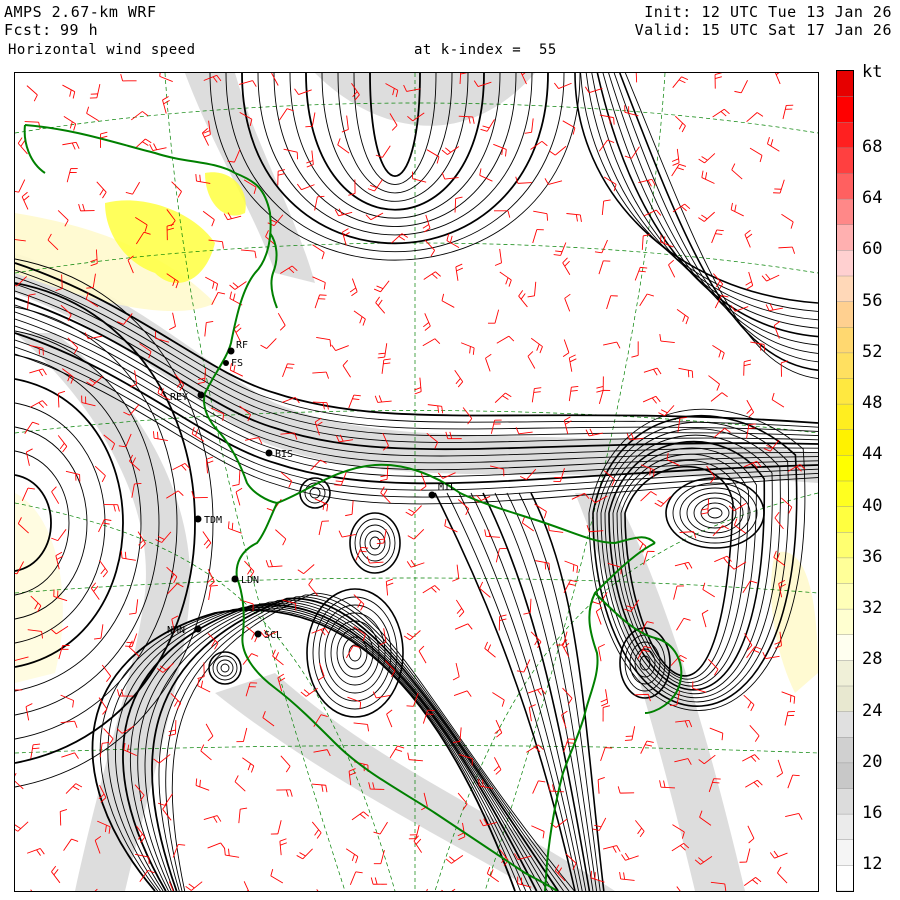 Image resolution: width=900 pixels, height=900 pixels. I want to click on station-scl: SCL, so click(268, 635).